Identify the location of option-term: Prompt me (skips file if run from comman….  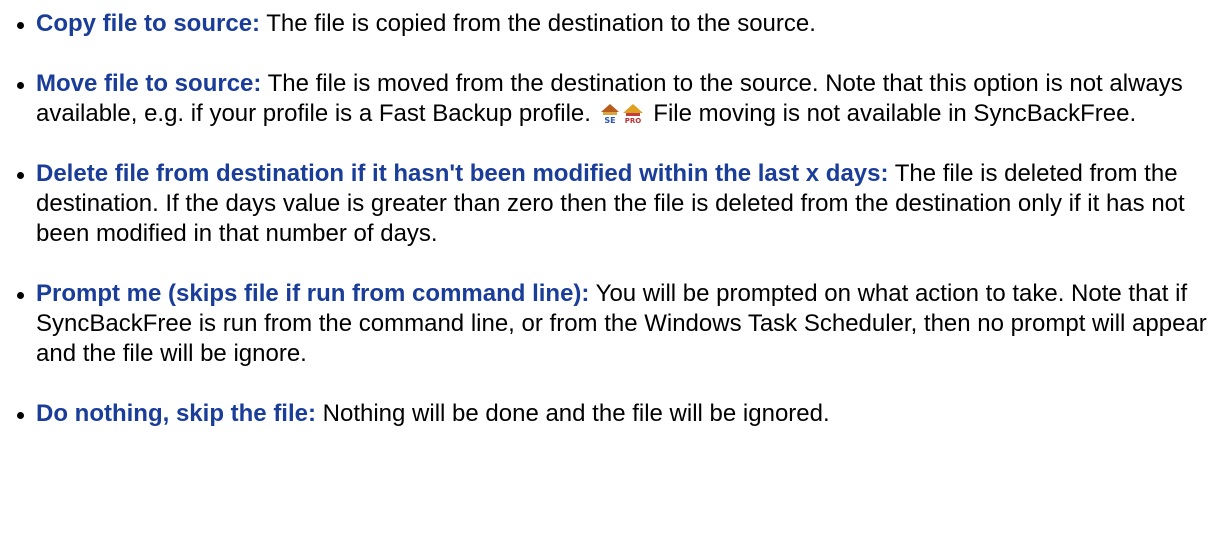
(313, 293).